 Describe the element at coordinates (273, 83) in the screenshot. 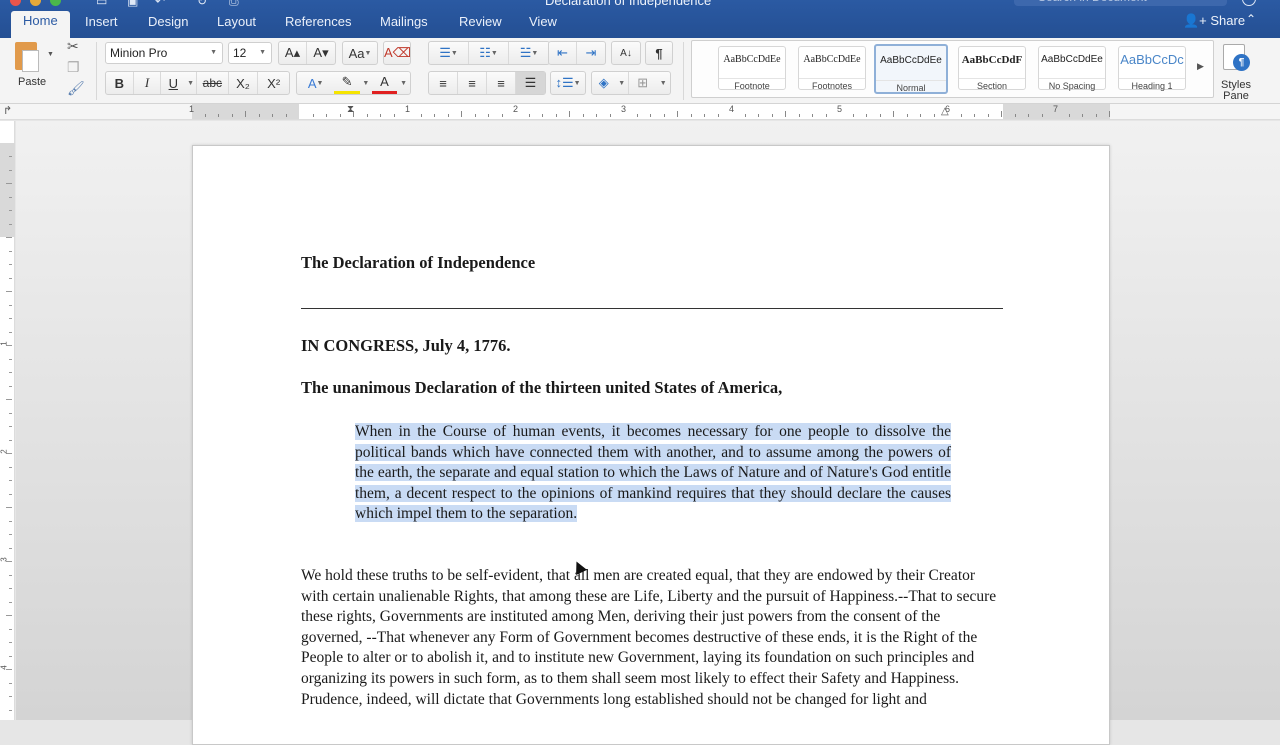

I see `superscript-button: X²` at that location.